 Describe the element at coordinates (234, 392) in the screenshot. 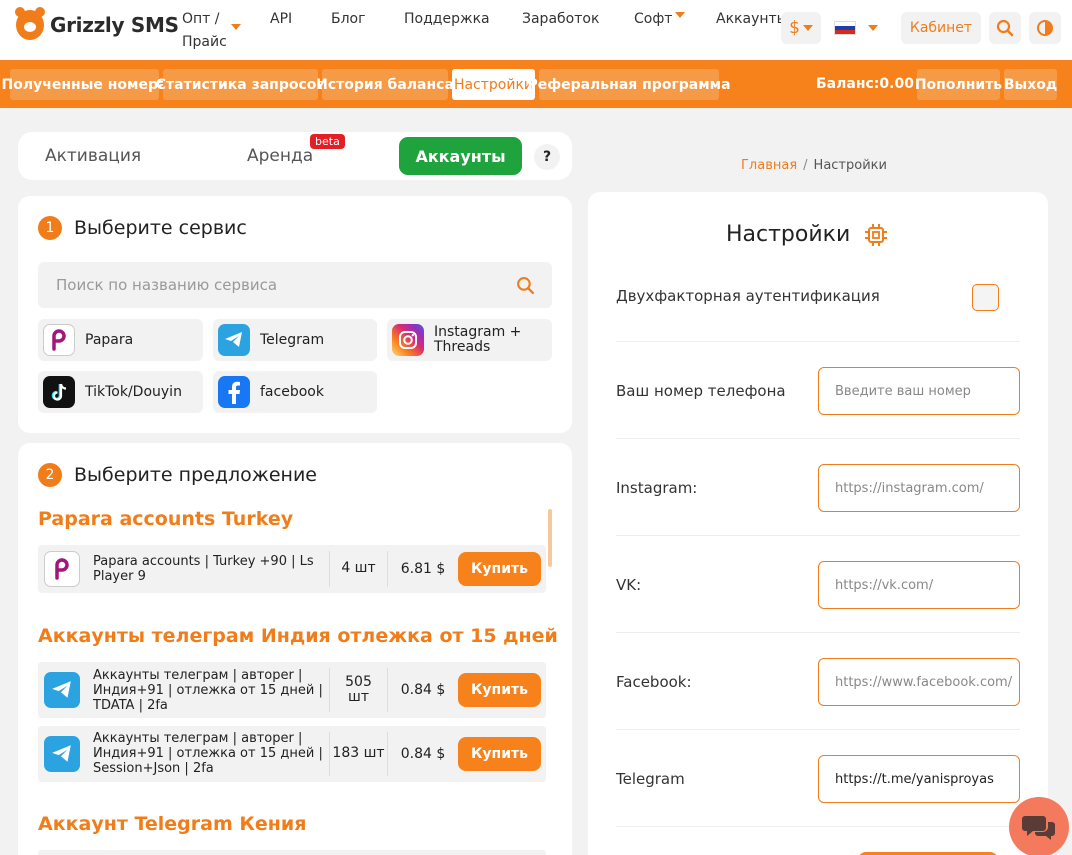

I see `facebook-icon` at that location.